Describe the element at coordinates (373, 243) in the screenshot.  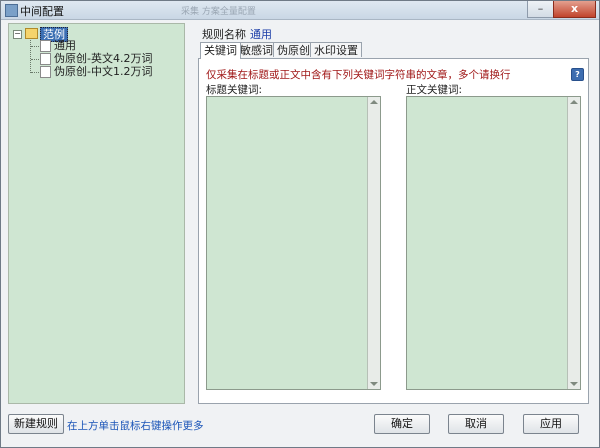
I see `title-keywords-scrollbar` at that location.